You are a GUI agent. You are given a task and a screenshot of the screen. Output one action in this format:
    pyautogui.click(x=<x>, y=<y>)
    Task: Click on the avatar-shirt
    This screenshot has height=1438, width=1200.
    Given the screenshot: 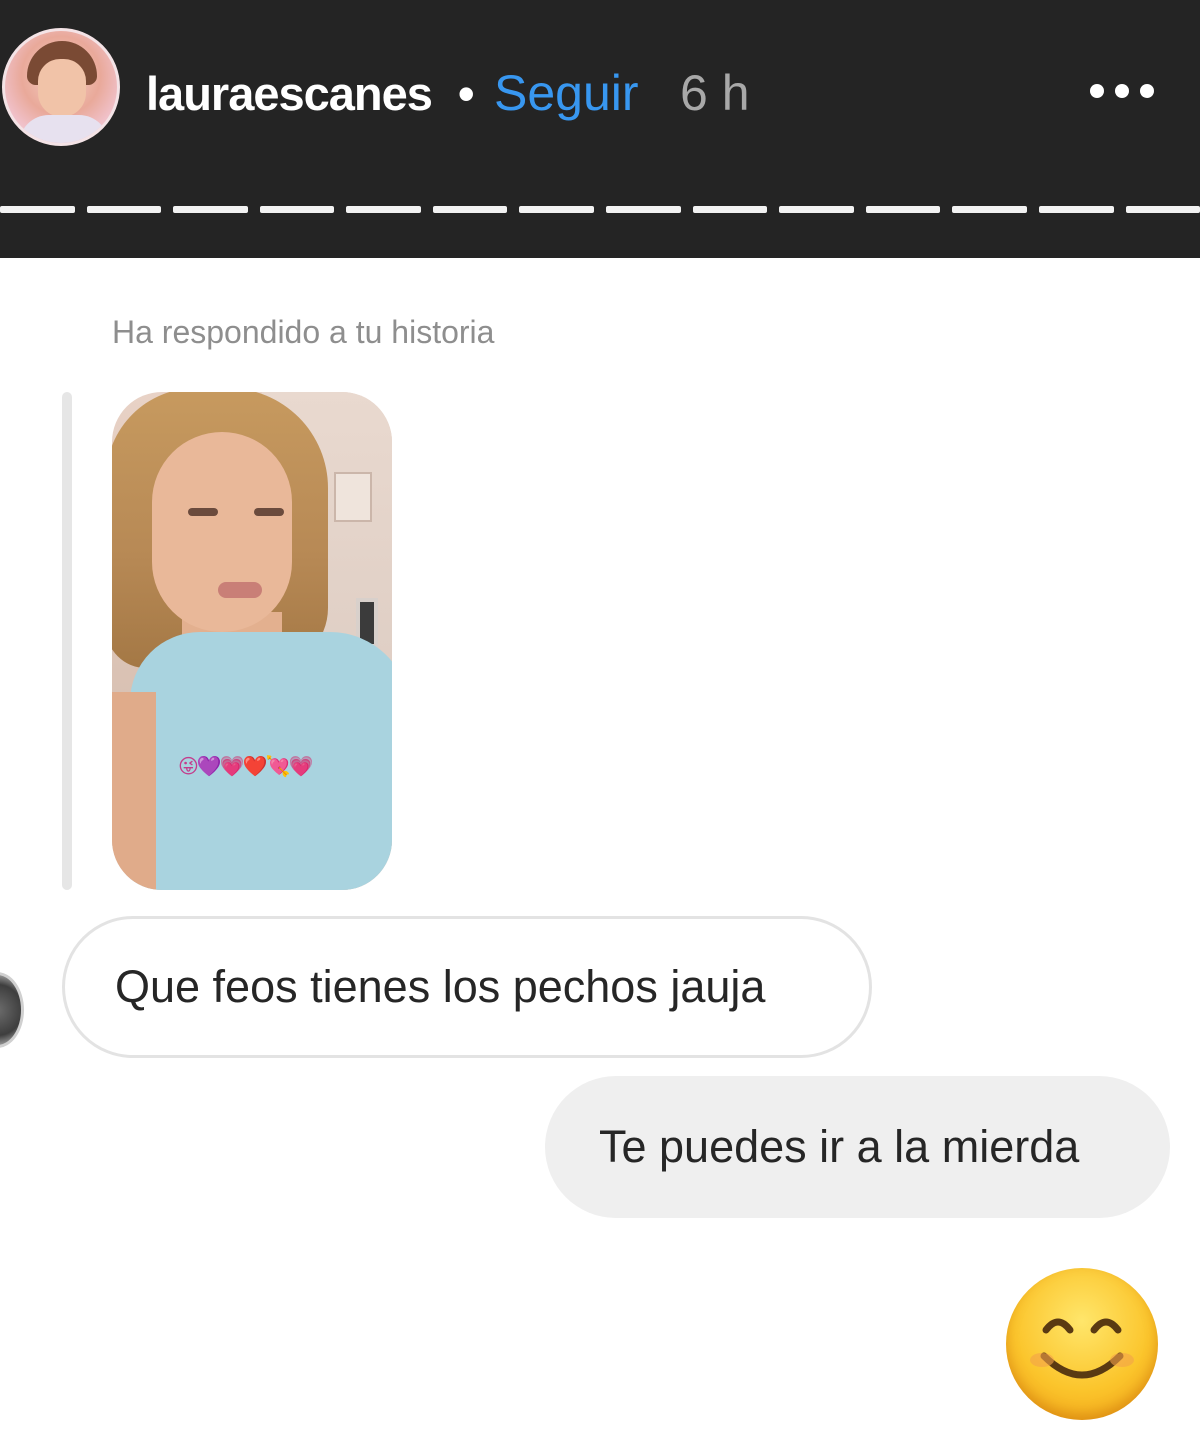 What is the action you would take?
    pyautogui.click(x=64, y=129)
    